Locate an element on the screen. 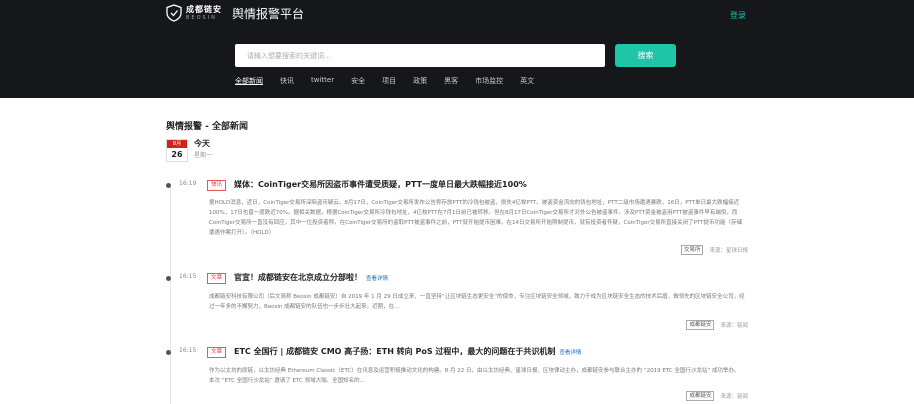  nav-twitter: twitter is located at coordinates (322, 81).